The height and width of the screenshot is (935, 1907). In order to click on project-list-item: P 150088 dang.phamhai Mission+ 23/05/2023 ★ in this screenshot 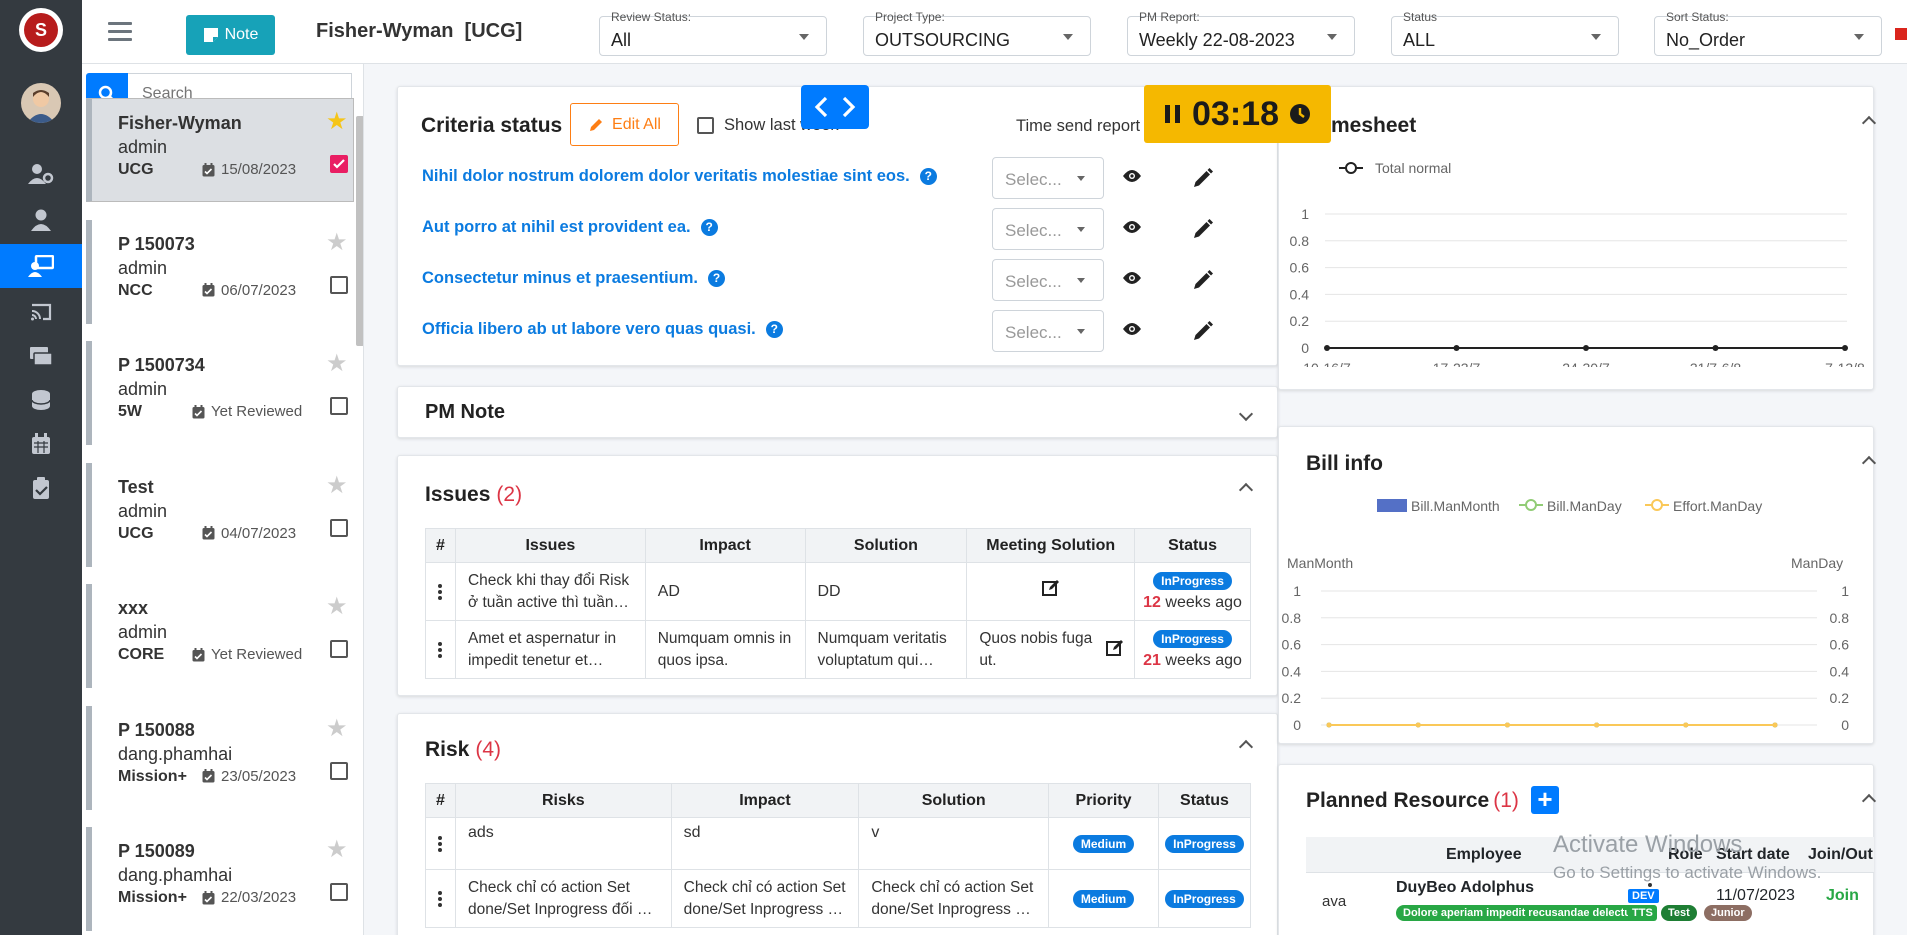, I will do `click(220, 757)`.